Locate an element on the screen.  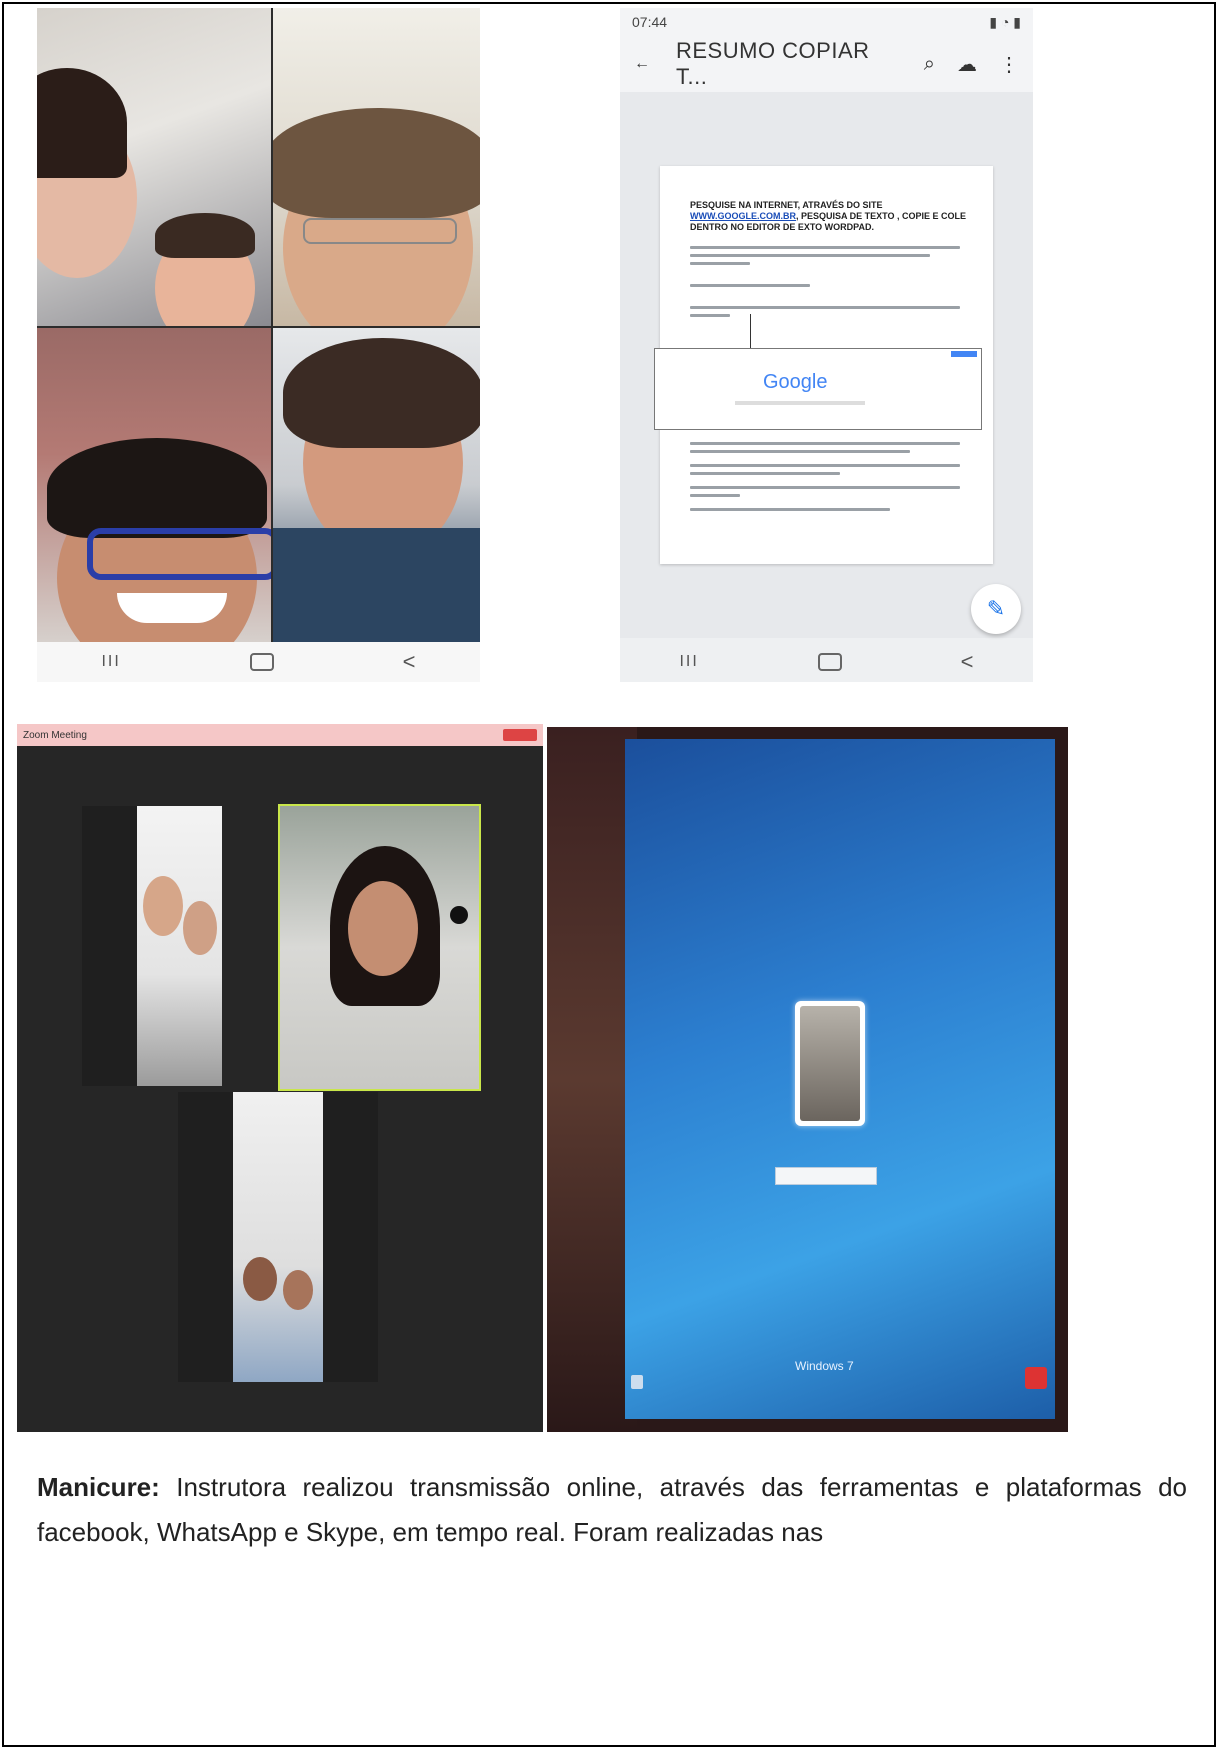
blouse is located at coordinates (376, 585).